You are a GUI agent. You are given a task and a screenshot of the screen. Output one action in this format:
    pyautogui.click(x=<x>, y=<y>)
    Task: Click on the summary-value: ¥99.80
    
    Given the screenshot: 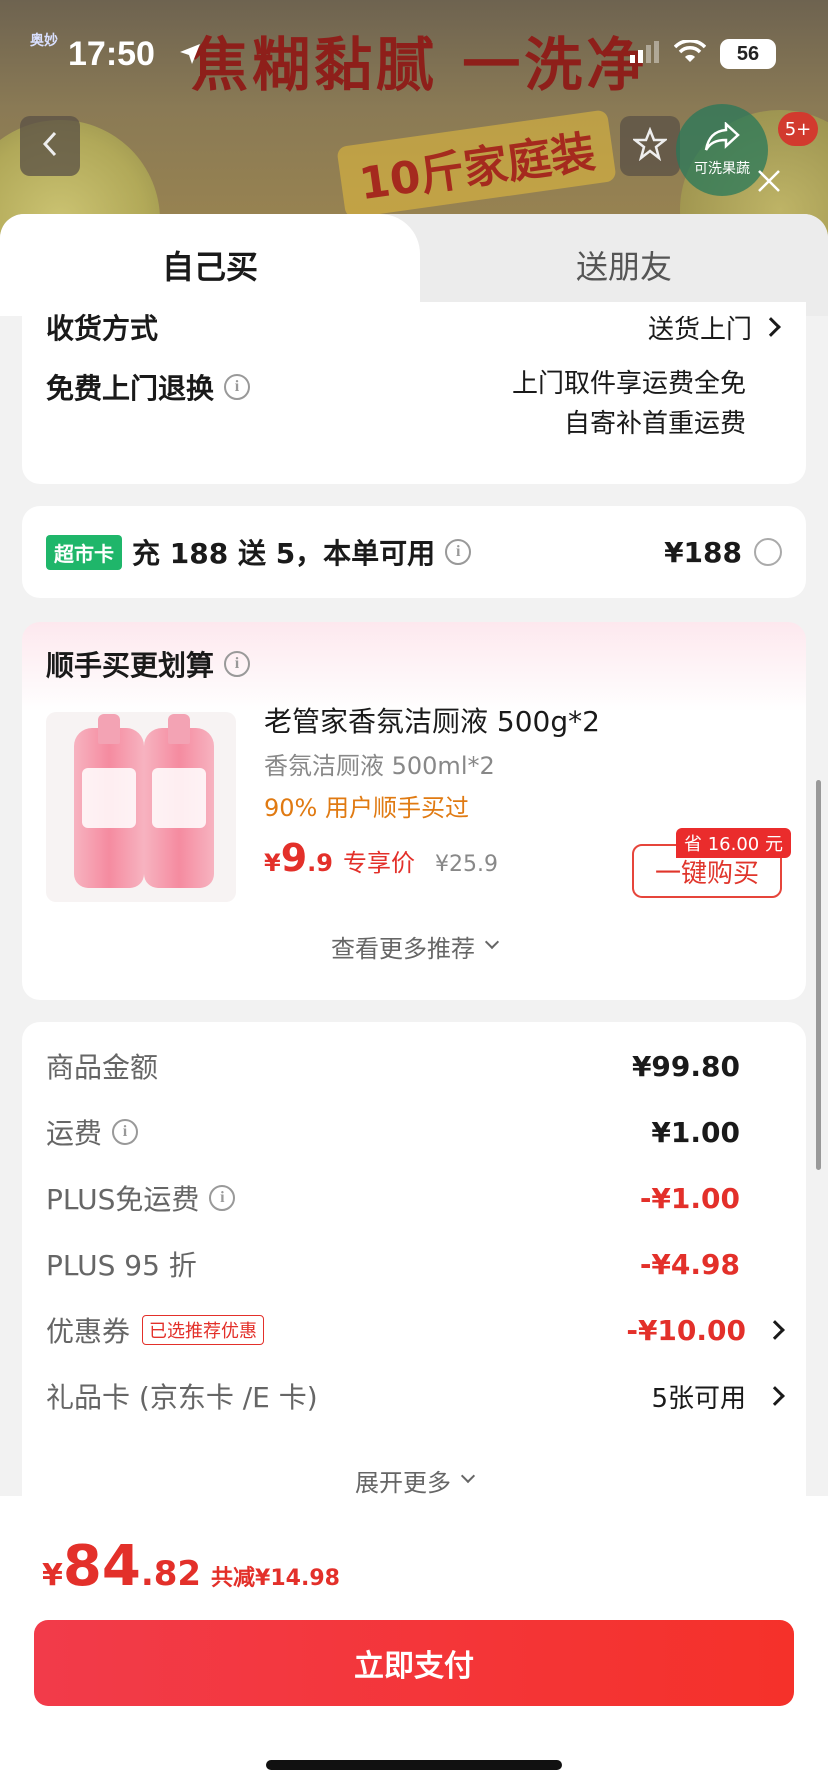 What is the action you would take?
    pyautogui.click(x=685, y=1066)
    